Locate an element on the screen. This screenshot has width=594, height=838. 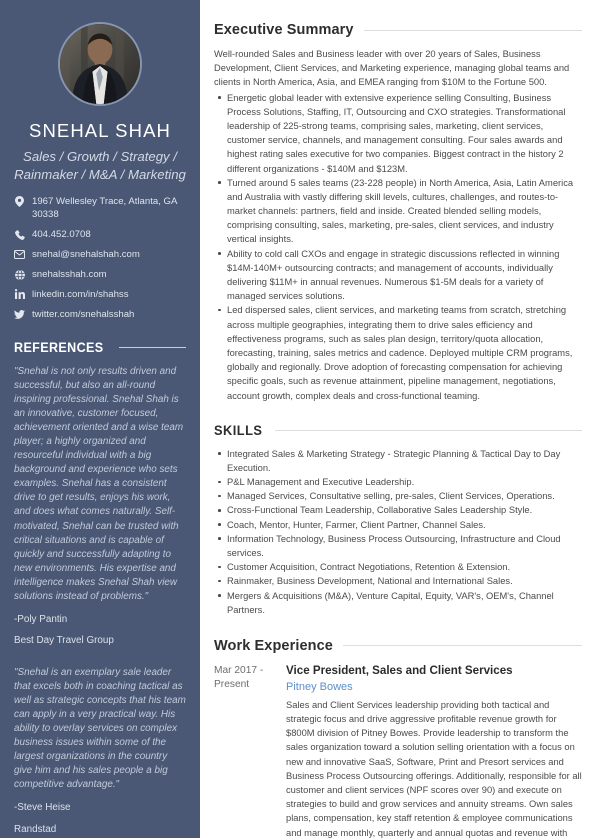
phone-icon is located at coordinates (19, 234).